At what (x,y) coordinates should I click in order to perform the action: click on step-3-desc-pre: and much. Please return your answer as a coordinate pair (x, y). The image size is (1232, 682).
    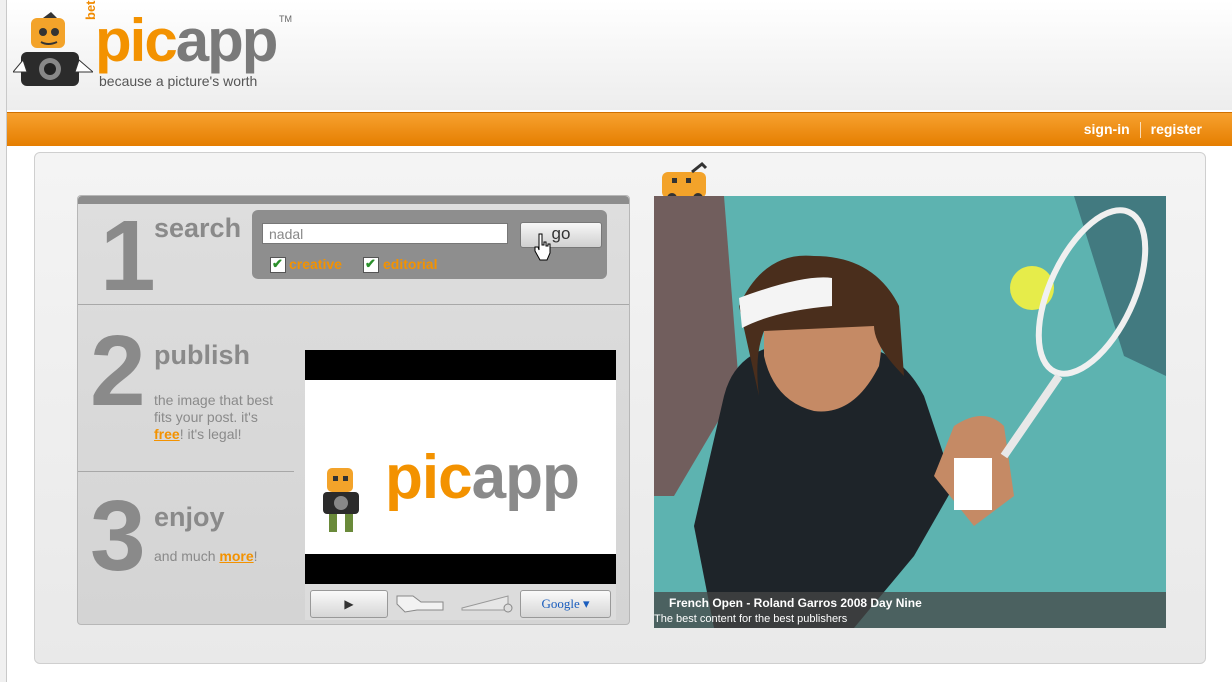
    Looking at the image, I should click on (187, 556).